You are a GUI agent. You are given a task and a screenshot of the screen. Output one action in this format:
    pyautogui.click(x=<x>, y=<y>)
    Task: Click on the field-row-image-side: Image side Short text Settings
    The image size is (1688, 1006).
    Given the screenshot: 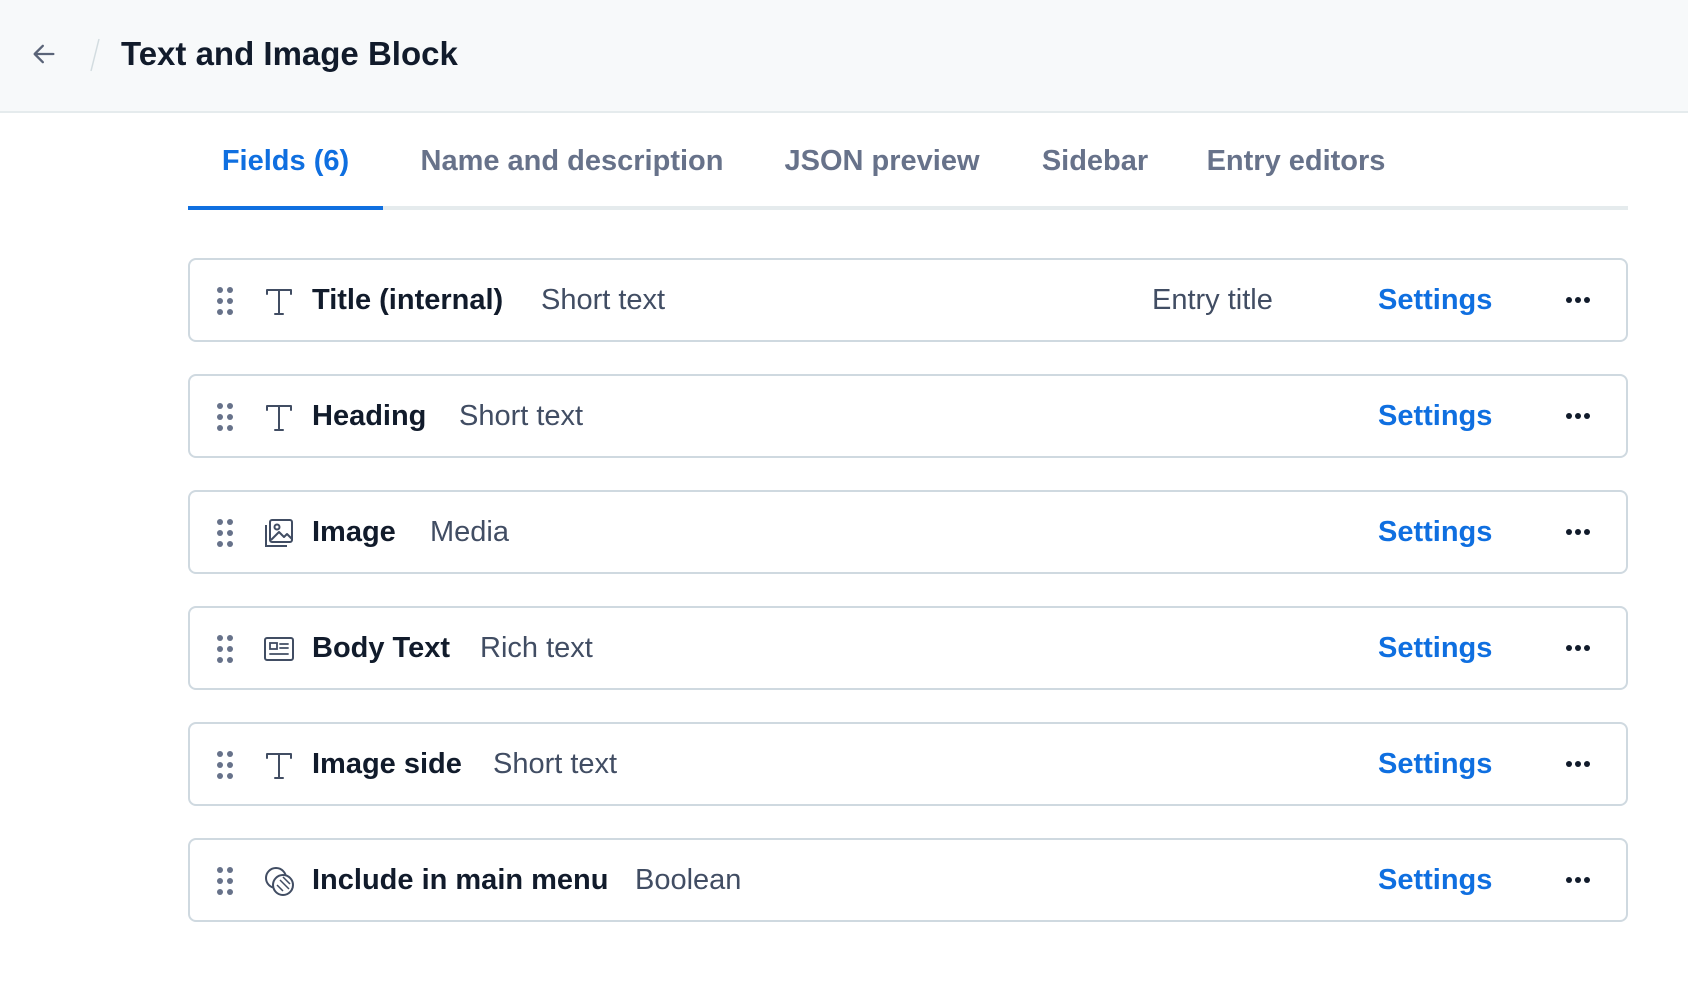 What is the action you would take?
    pyautogui.click(x=908, y=764)
    